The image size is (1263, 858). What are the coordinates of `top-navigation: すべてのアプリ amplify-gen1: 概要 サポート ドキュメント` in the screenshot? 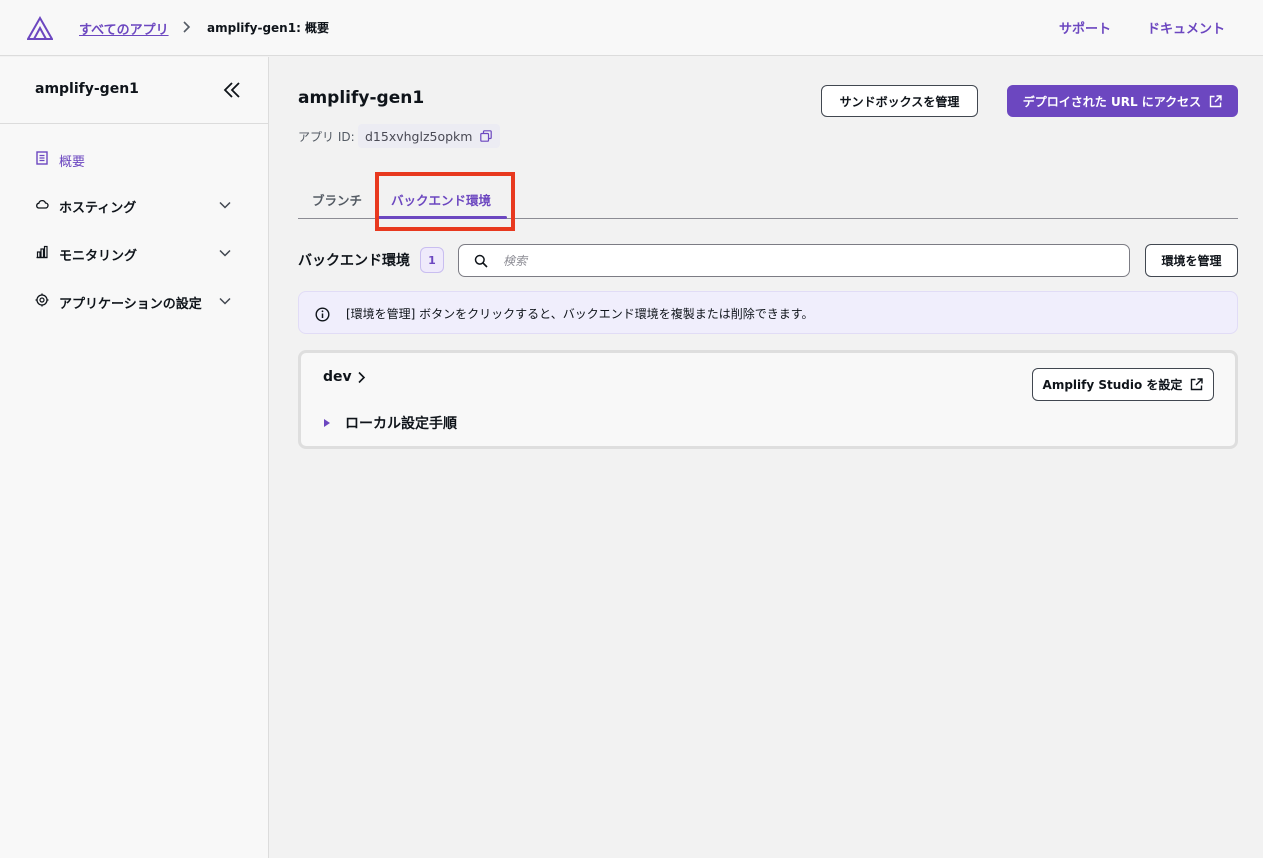 It's located at (631, 28).